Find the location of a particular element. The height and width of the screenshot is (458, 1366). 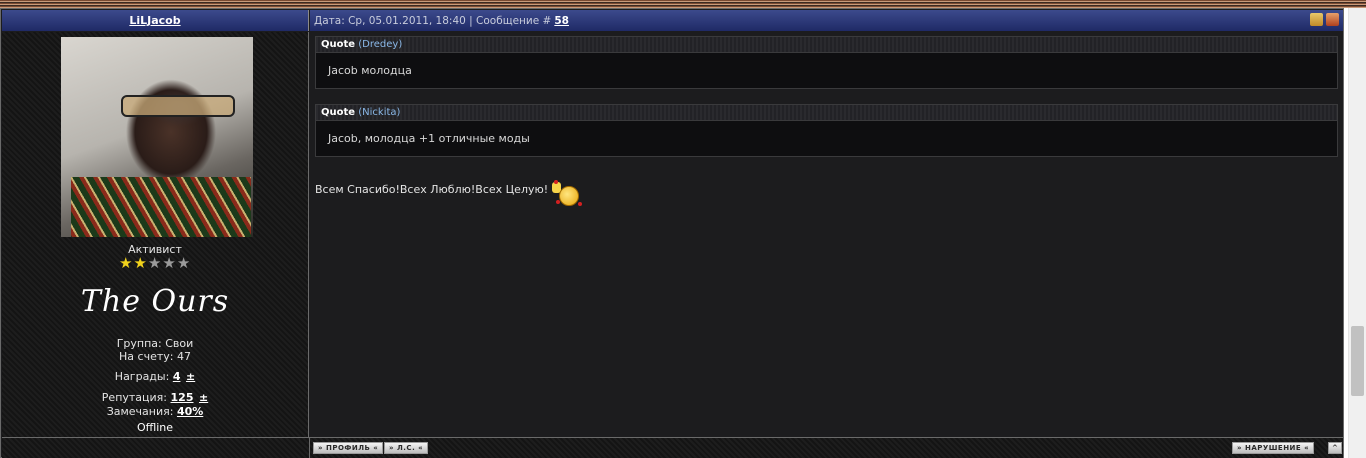

scrollbar-thumb is located at coordinates (1357, 361).